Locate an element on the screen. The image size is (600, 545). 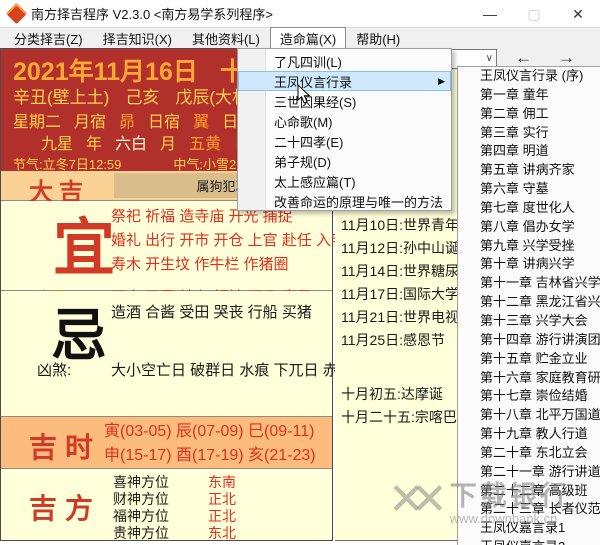
menu-bar: 分类择吉(Z) 择吉知识(X) 其他资料(L) 造命篇(X) 帮助(H) is located at coordinates (300, 38).